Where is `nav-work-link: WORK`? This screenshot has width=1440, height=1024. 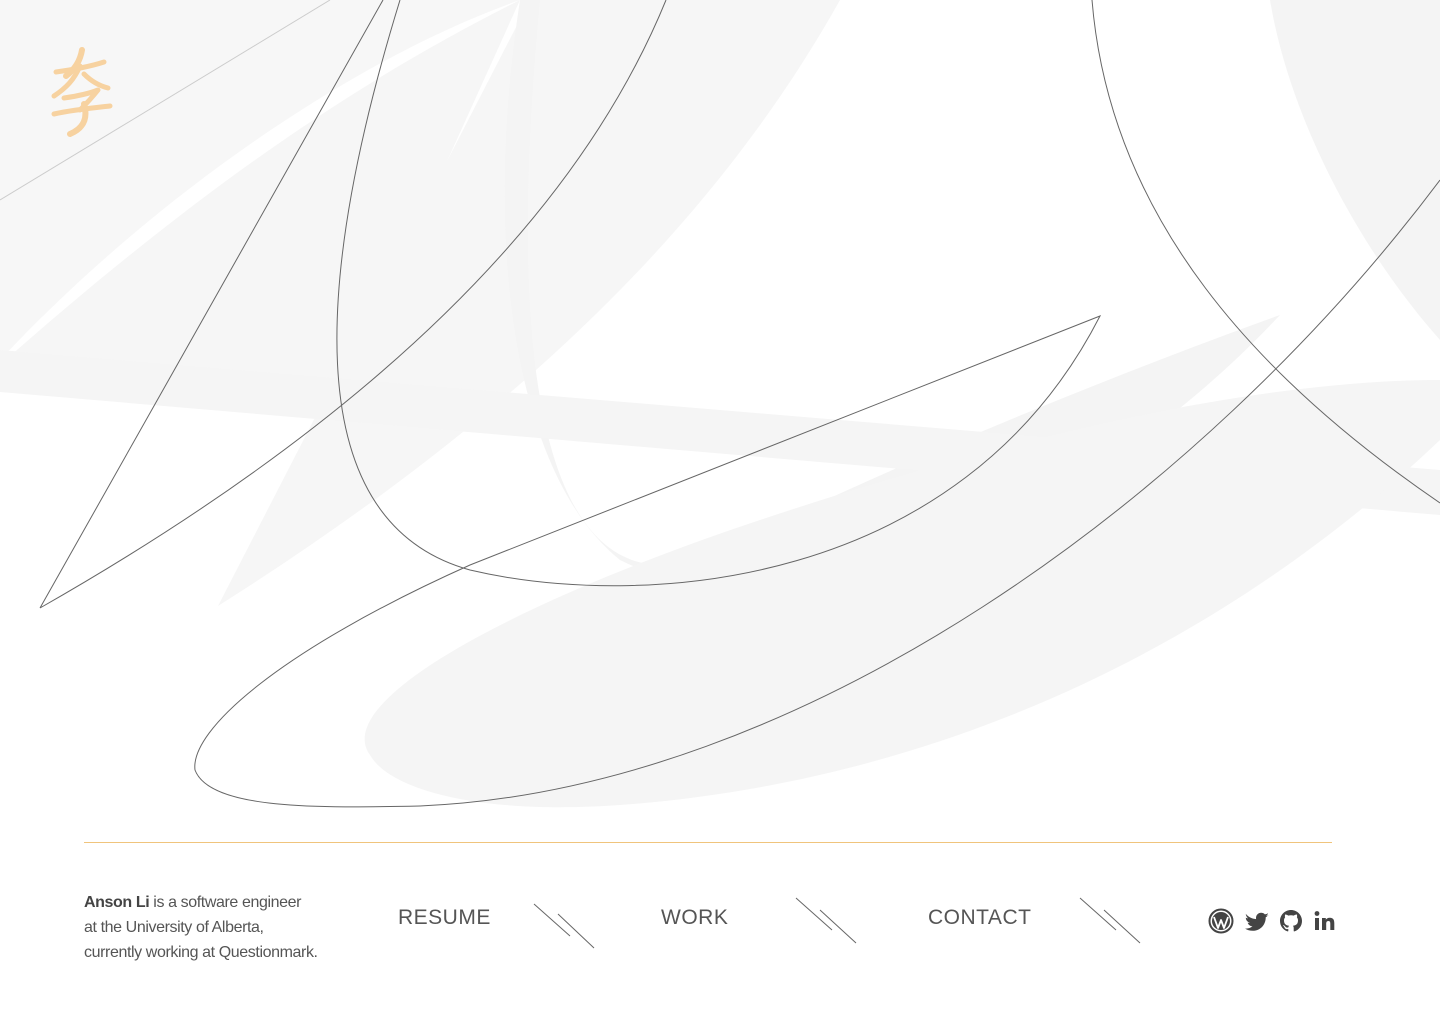 nav-work-link: WORK is located at coordinates (694, 918).